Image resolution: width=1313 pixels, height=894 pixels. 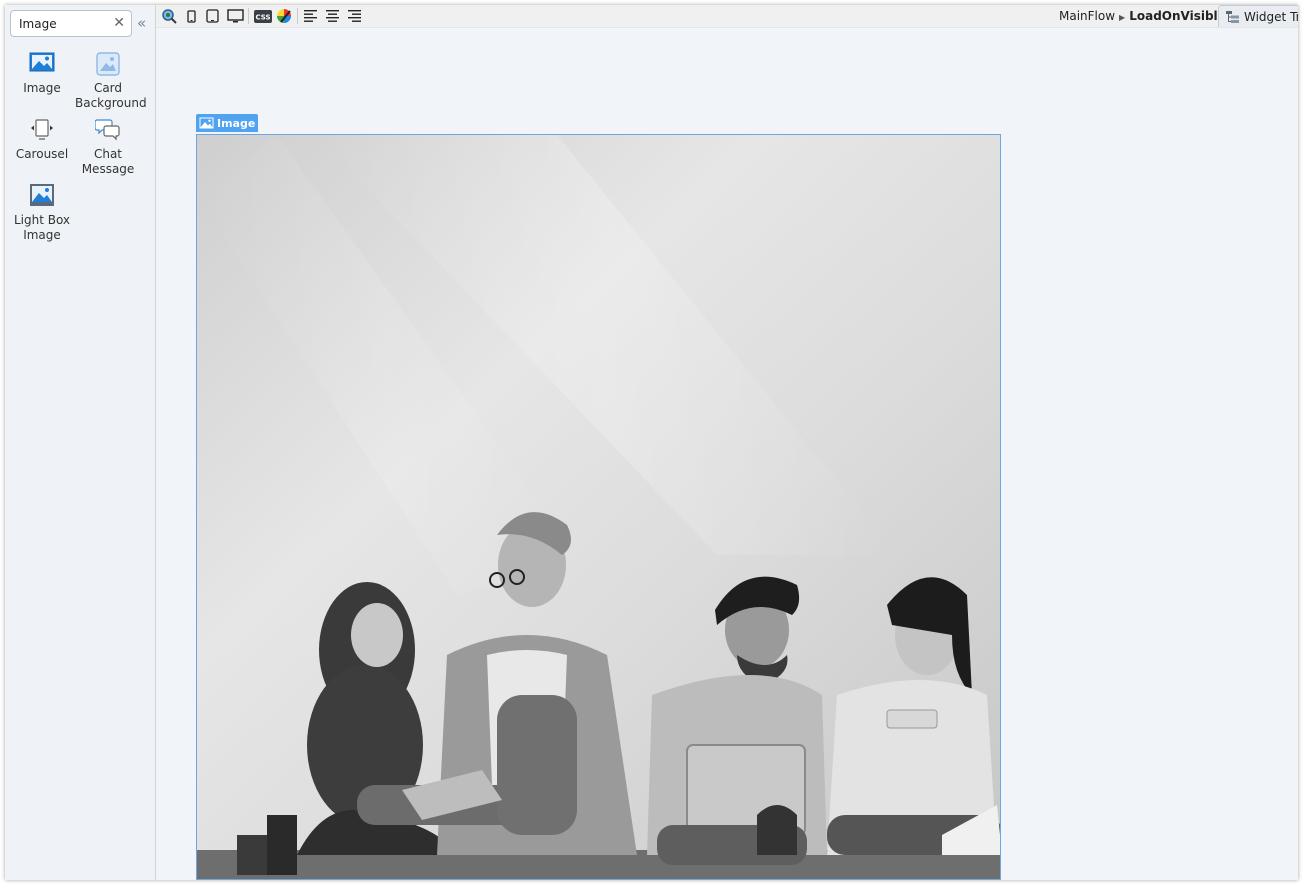 What do you see at coordinates (1232, 16) in the screenshot?
I see `tree-icon` at bounding box center [1232, 16].